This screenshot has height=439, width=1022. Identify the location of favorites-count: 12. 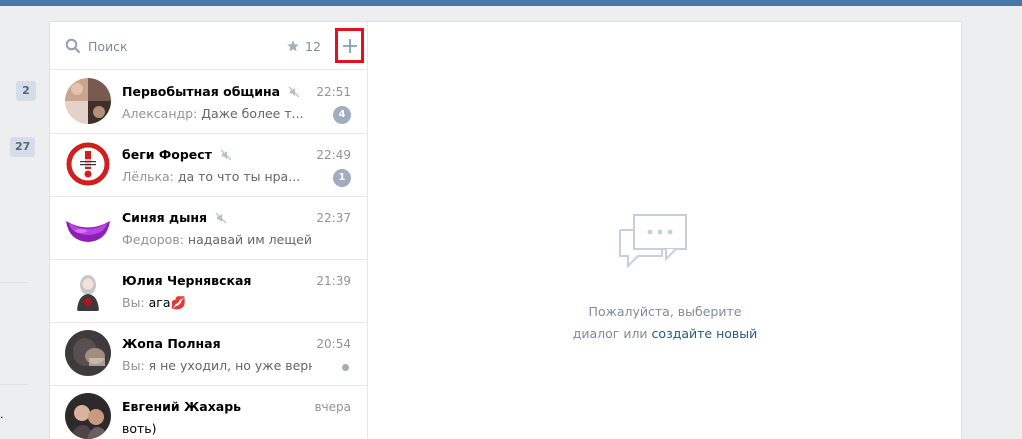
(313, 46).